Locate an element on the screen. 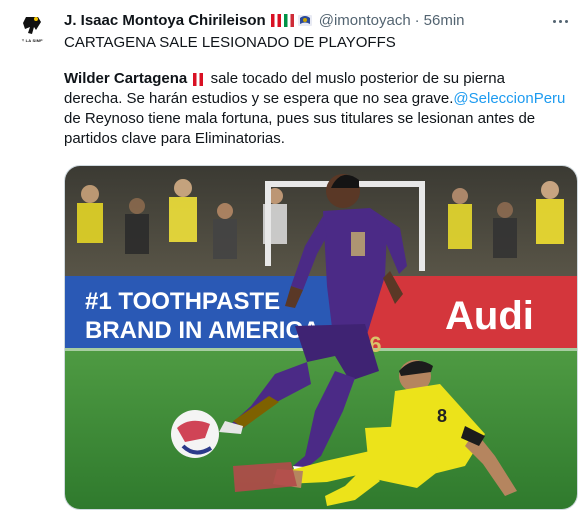 The height and width of the screenshot is (514, 582). mention-link: @SeleccionPeru is located at coordinates (509, 98).